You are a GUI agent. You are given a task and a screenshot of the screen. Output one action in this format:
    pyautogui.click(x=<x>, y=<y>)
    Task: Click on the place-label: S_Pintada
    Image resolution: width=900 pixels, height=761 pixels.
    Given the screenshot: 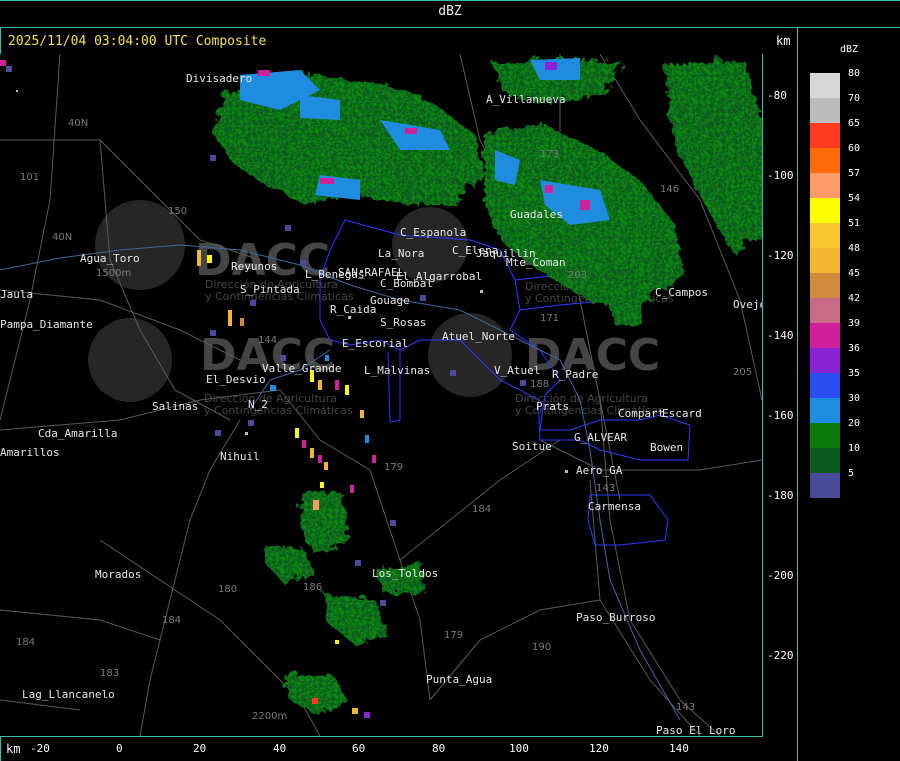 What is the action you would take?
    pyautogui.click(x=270, y=289)
    